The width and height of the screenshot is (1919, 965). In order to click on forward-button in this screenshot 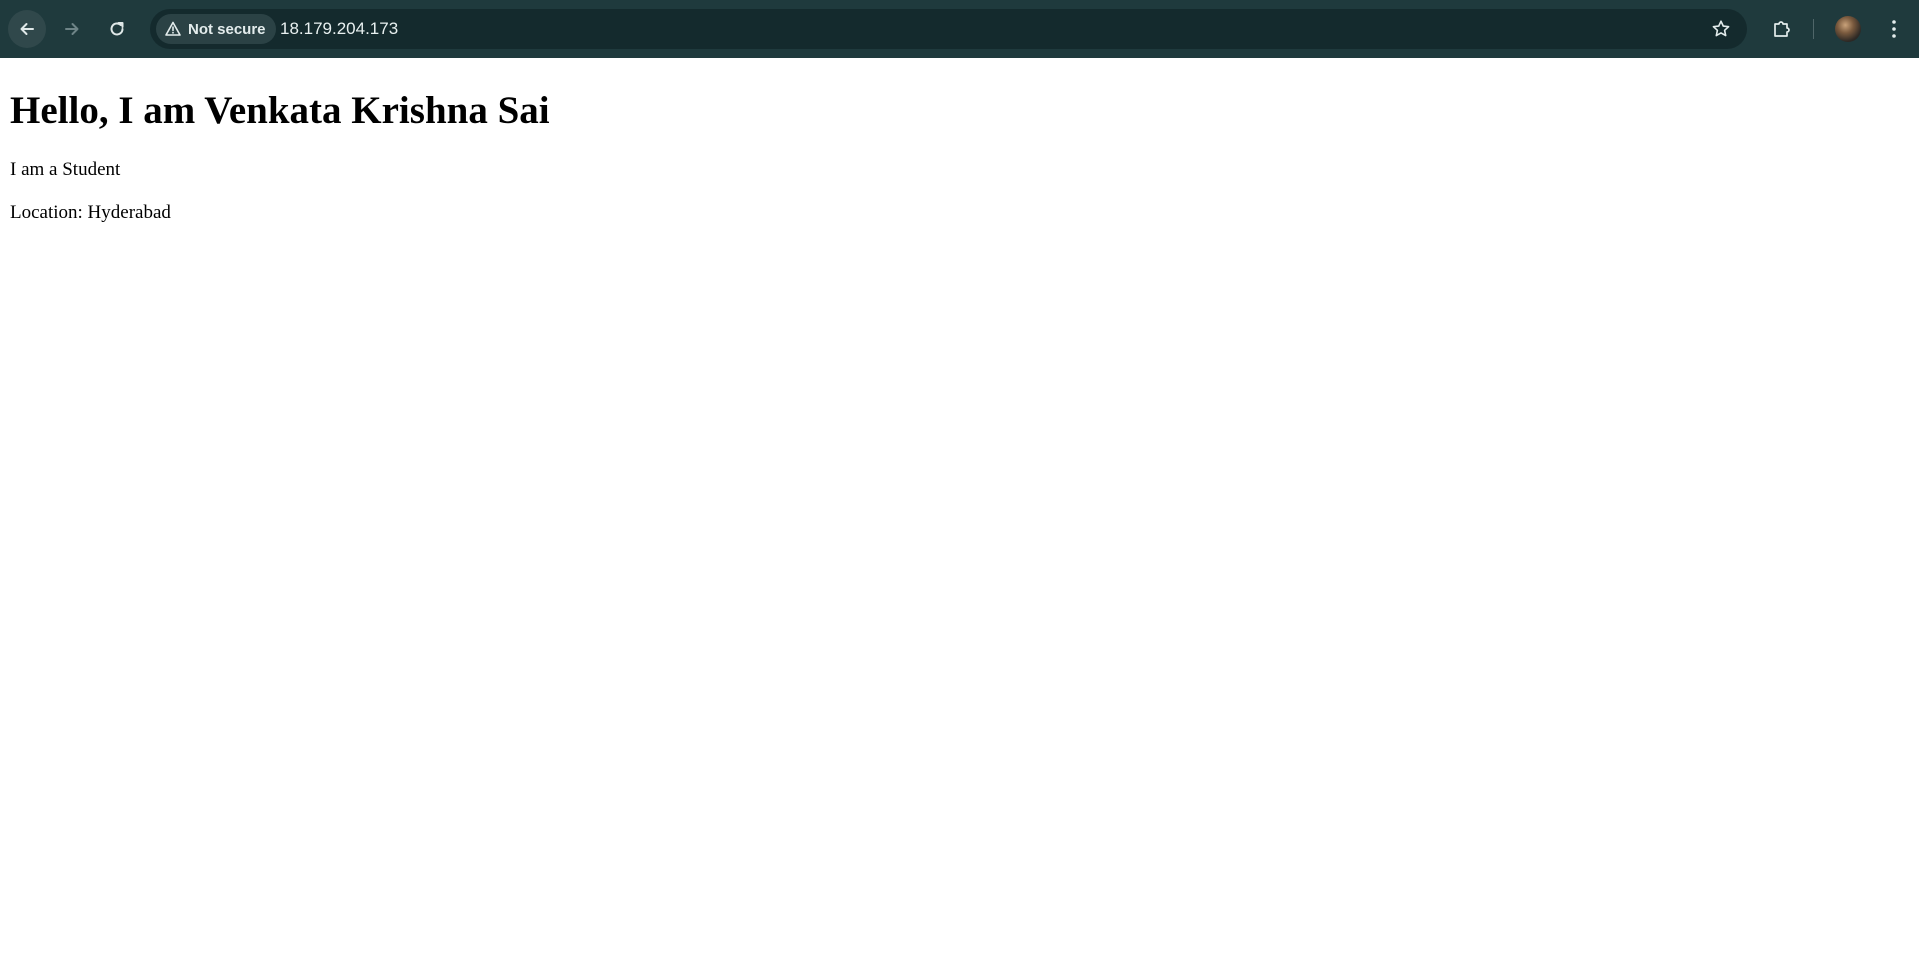, I will do `click(72, 29)`.